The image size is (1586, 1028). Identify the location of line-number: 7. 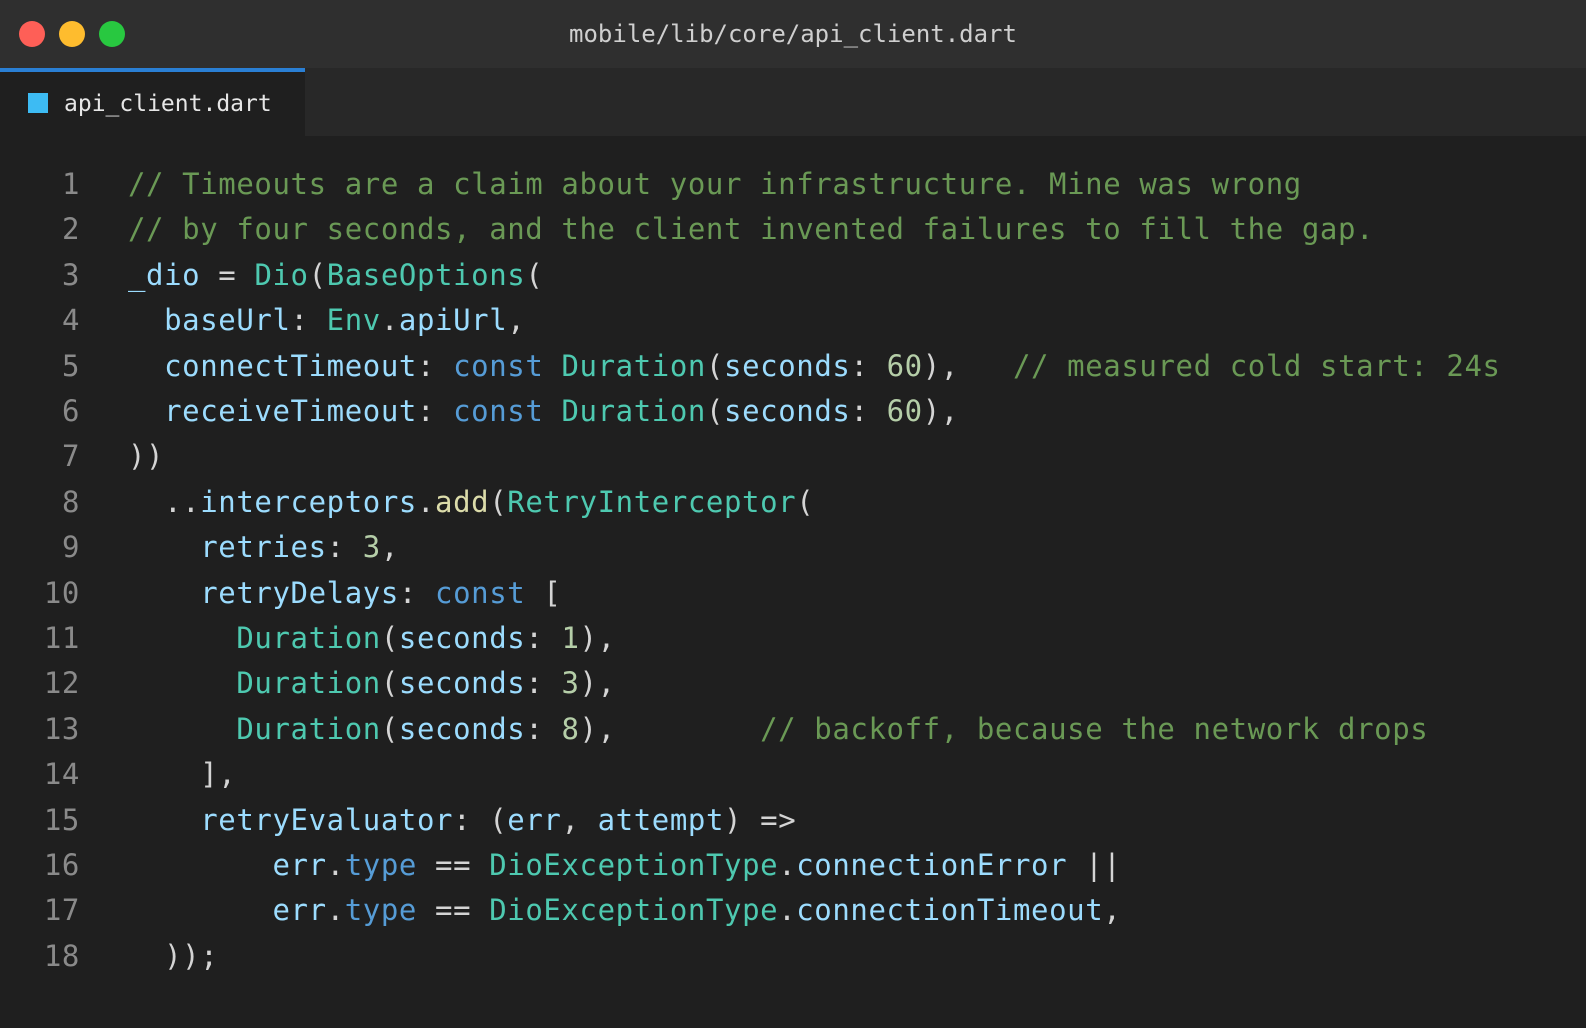
(70, 456).